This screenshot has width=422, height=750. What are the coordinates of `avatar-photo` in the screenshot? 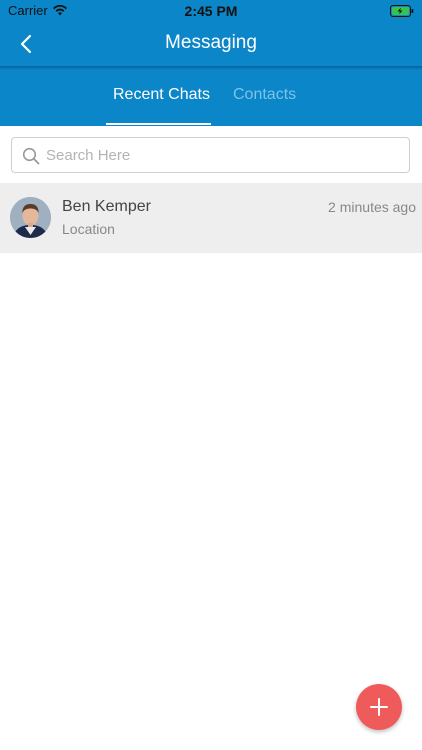 It's located at (30, 217).